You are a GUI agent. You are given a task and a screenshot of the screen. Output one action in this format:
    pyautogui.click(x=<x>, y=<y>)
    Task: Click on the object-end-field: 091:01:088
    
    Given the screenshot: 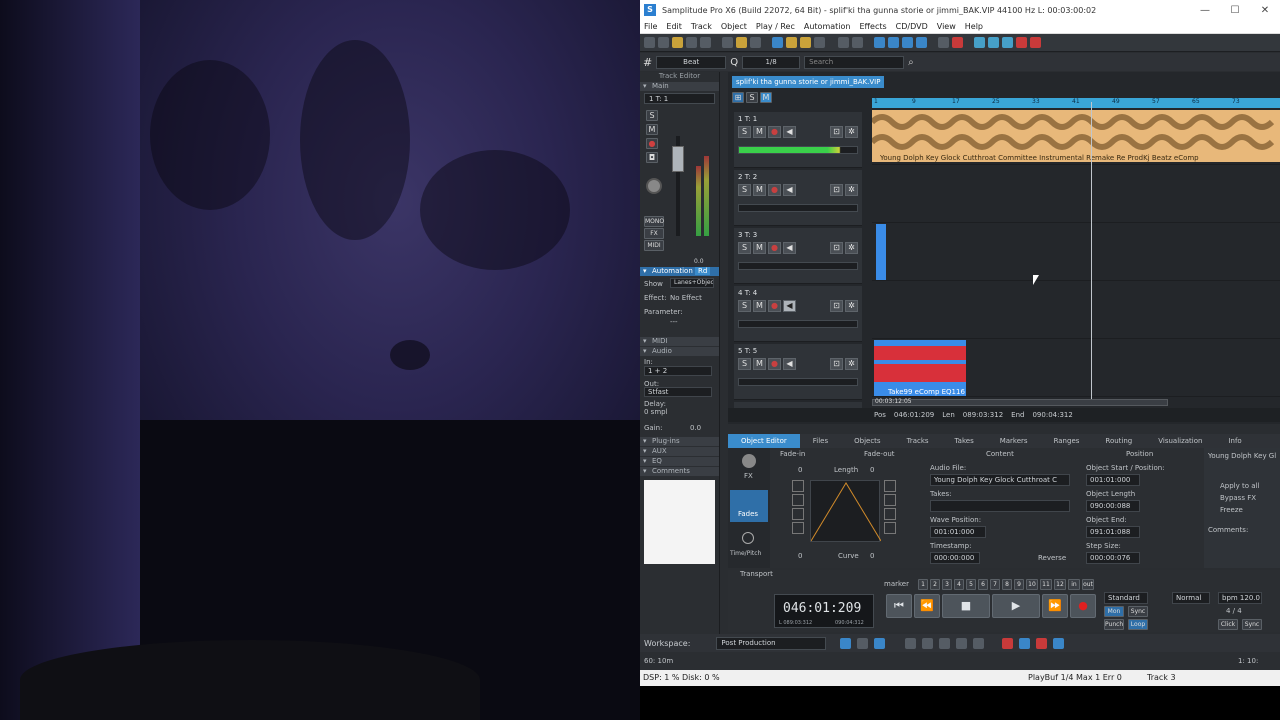 What is the action you would take?
    pyautogui.click(x=1113, y=532)
    